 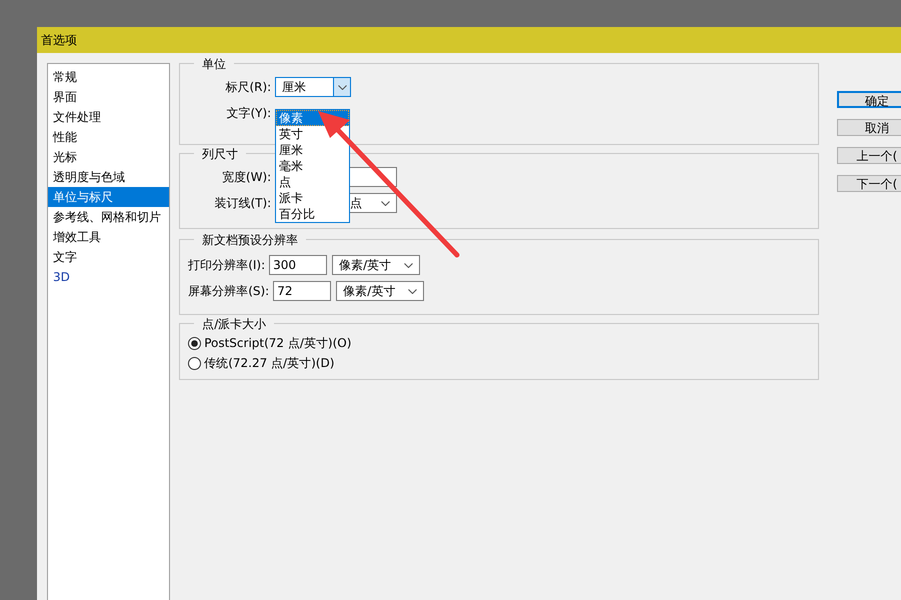 I want to click on group-title: 列尺寸, so click(x=220, y=154).